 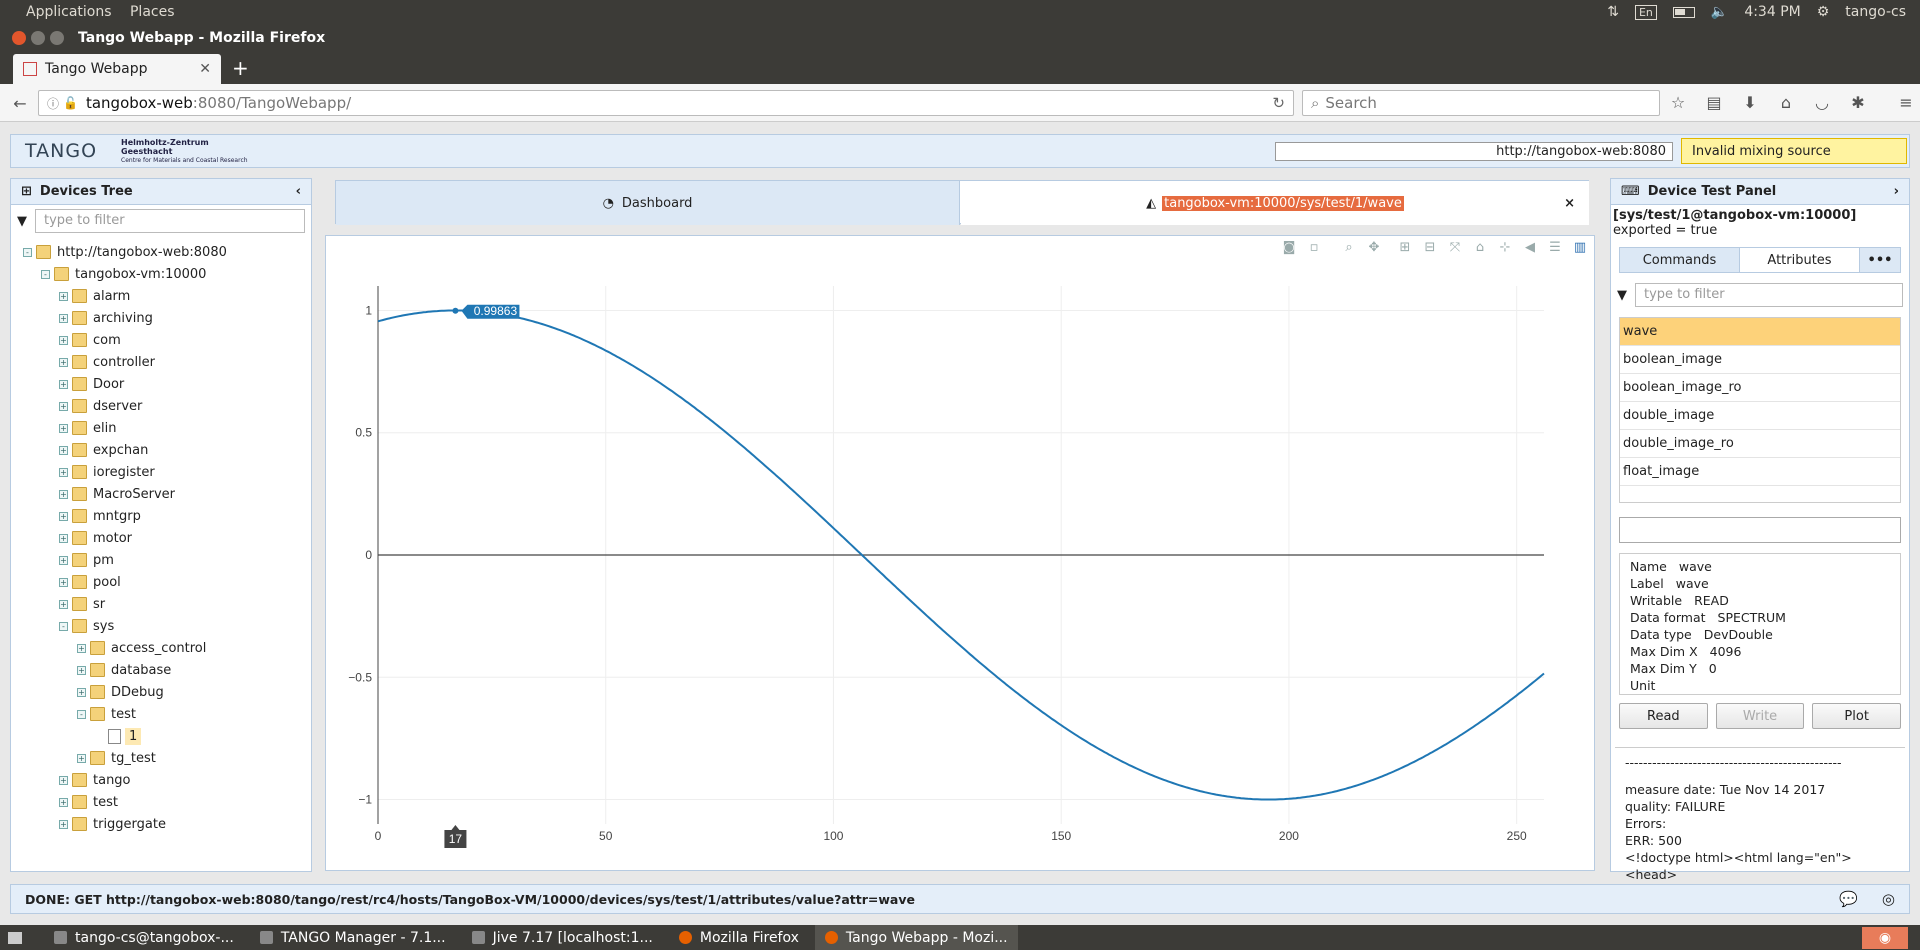 I want to click on tree-host: - tangobox-vm:10000, so click(x=161, y=274).